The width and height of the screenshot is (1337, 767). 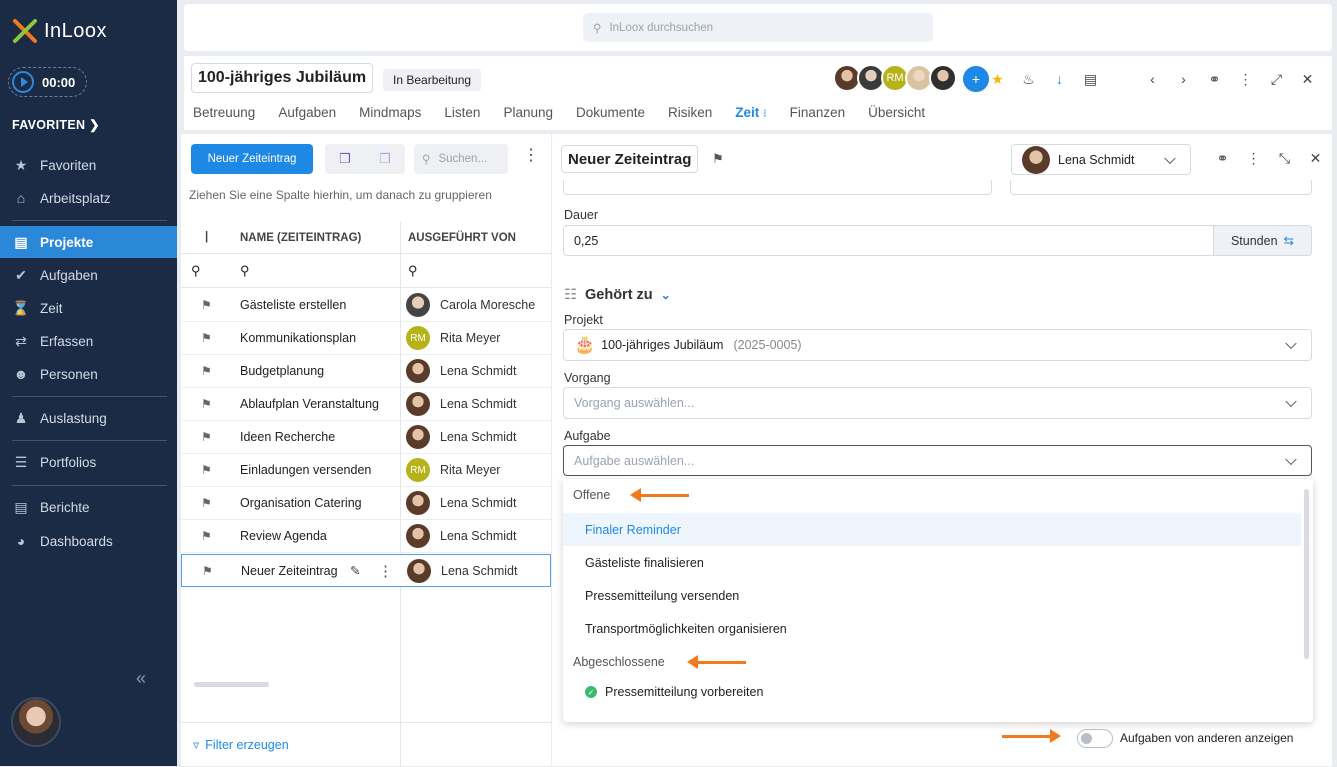 What do you see at coordinates (896, 112) in the screenshot?
I see `tab-uebersicht: Übersicht` at bounding box center [896, 112].